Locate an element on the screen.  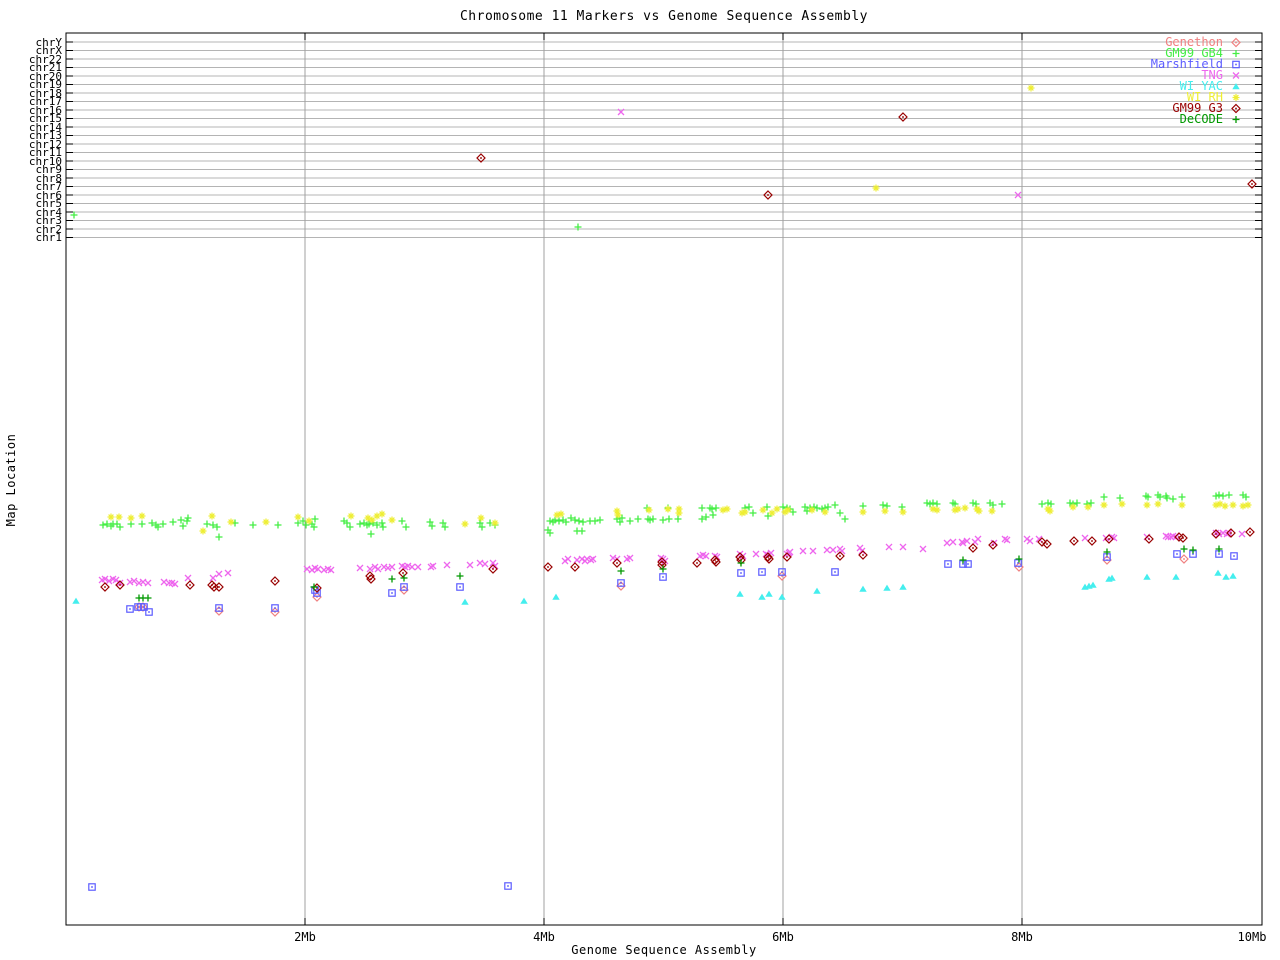
x-tick-label-10mb: 10Mb is located at coordinates (1252, 937).